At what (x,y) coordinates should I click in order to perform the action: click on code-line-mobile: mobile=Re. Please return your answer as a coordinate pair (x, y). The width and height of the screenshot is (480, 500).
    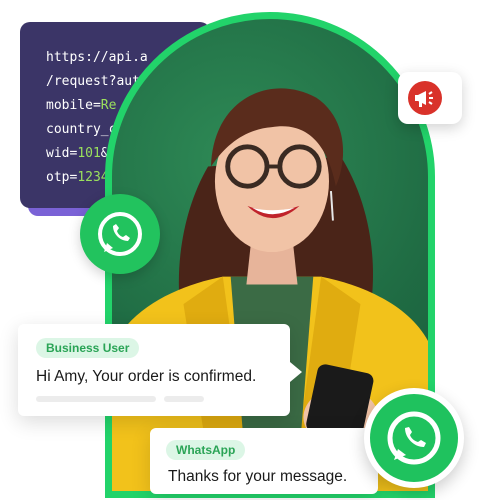
    Looking at the image, I should click on (81, 105).